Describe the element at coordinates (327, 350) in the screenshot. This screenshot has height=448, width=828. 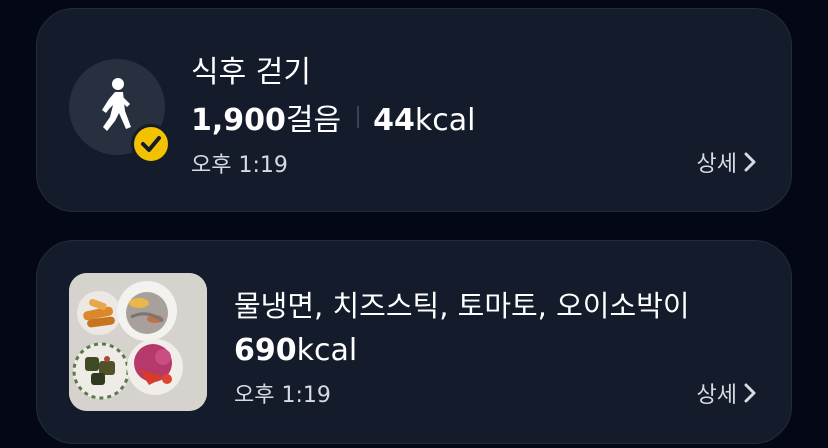
I see `meal-kcal-unit: kcal` at that location.